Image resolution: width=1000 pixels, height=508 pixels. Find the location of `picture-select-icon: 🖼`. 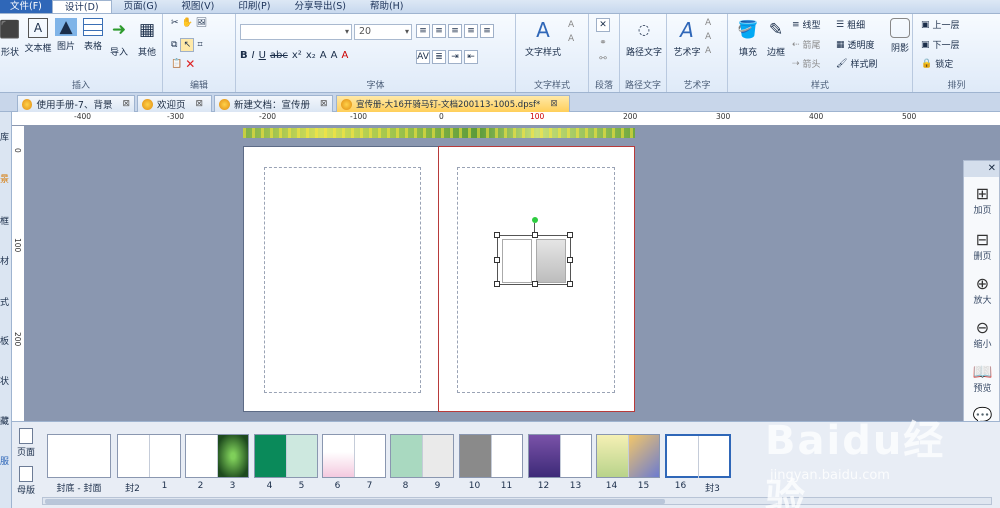

picture-select-icon: 🖼 is located at coordinates (201, 23).